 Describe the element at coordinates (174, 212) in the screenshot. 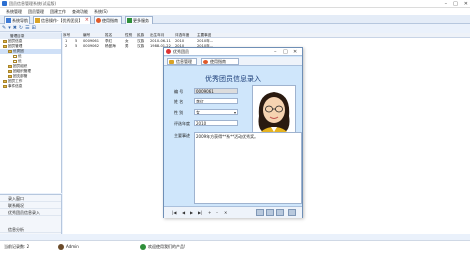

I see `first-record-icon: |◀` at that location.